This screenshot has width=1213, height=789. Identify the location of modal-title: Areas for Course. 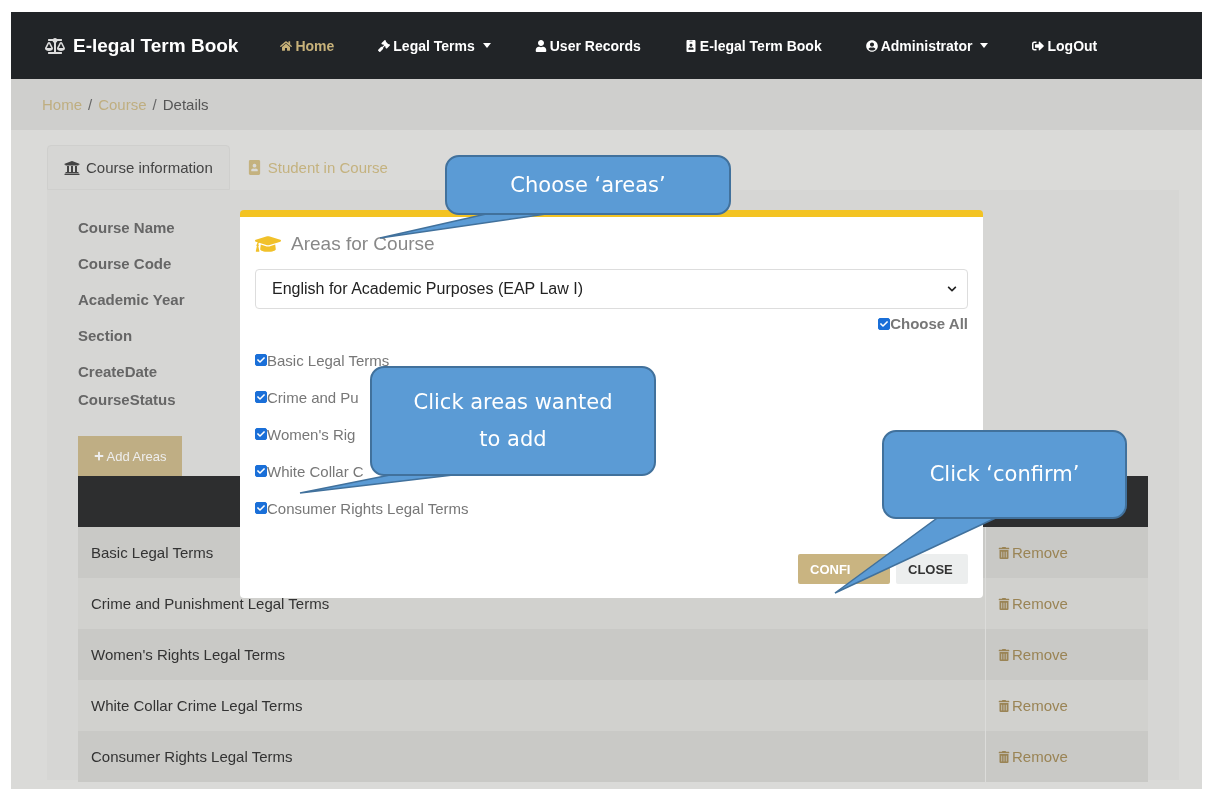
(363, 244).